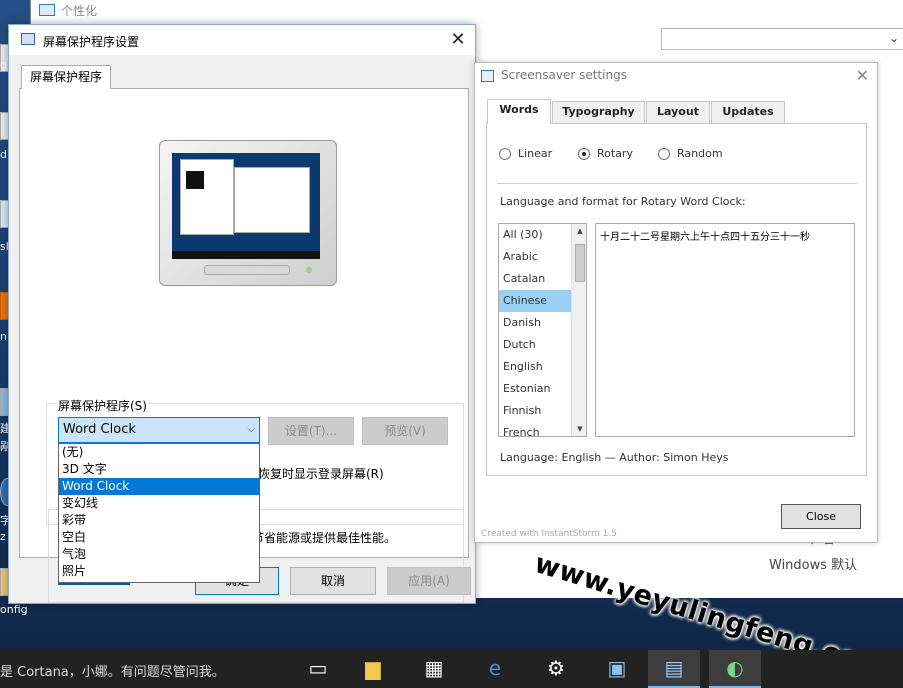 This screenshot has height=688, width=903. What do you see at coordinates (700, 153) in the screenshot?
I see `radio-label: Random` at bounding box center [700, 153].